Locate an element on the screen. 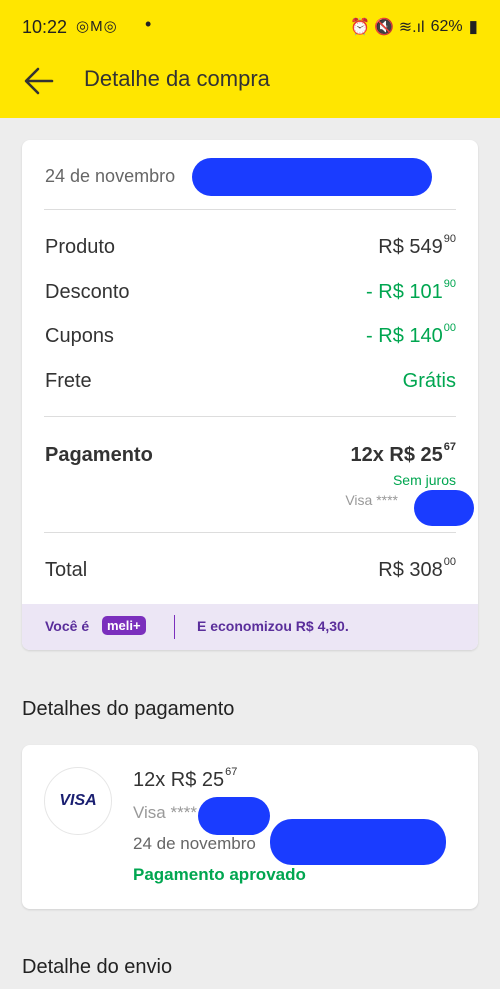 This screenshot has width=500, height=989. row-frete-value: Grátis is located at coordinates (429, 381).